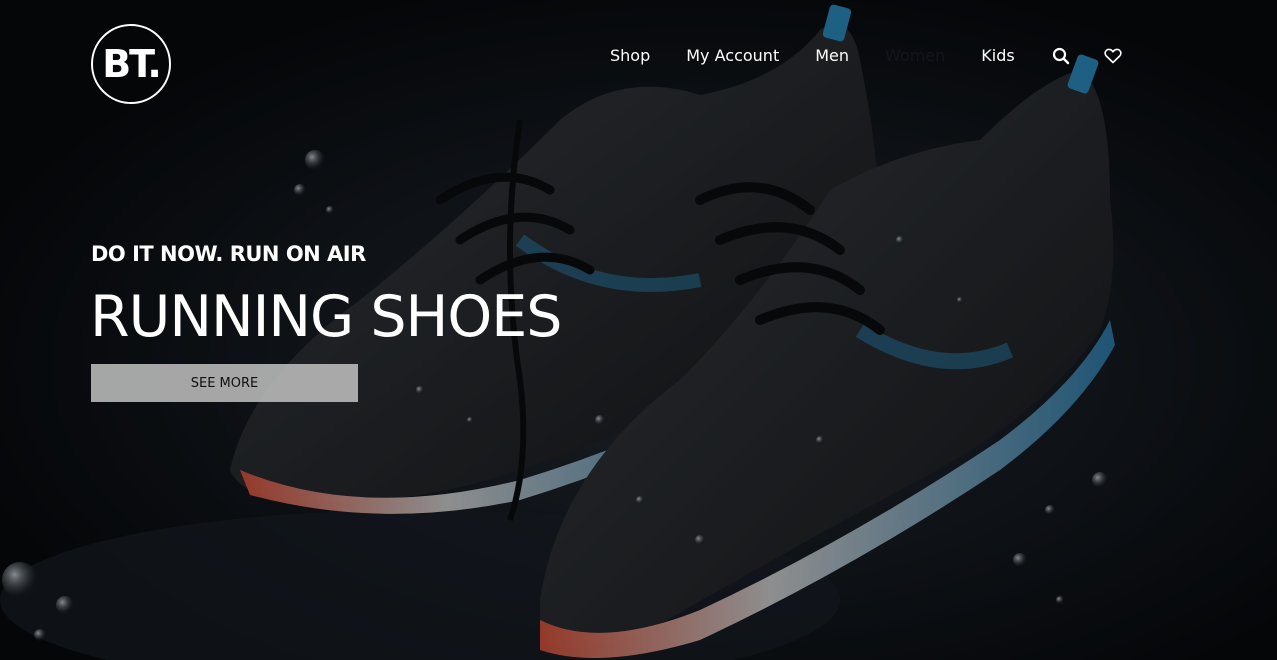 The image size is (1277, 660). Describe the element at coordinates (866, 56) in the screenshot. I see `main-nav: Shop My Account Men Women Kids` at that location.